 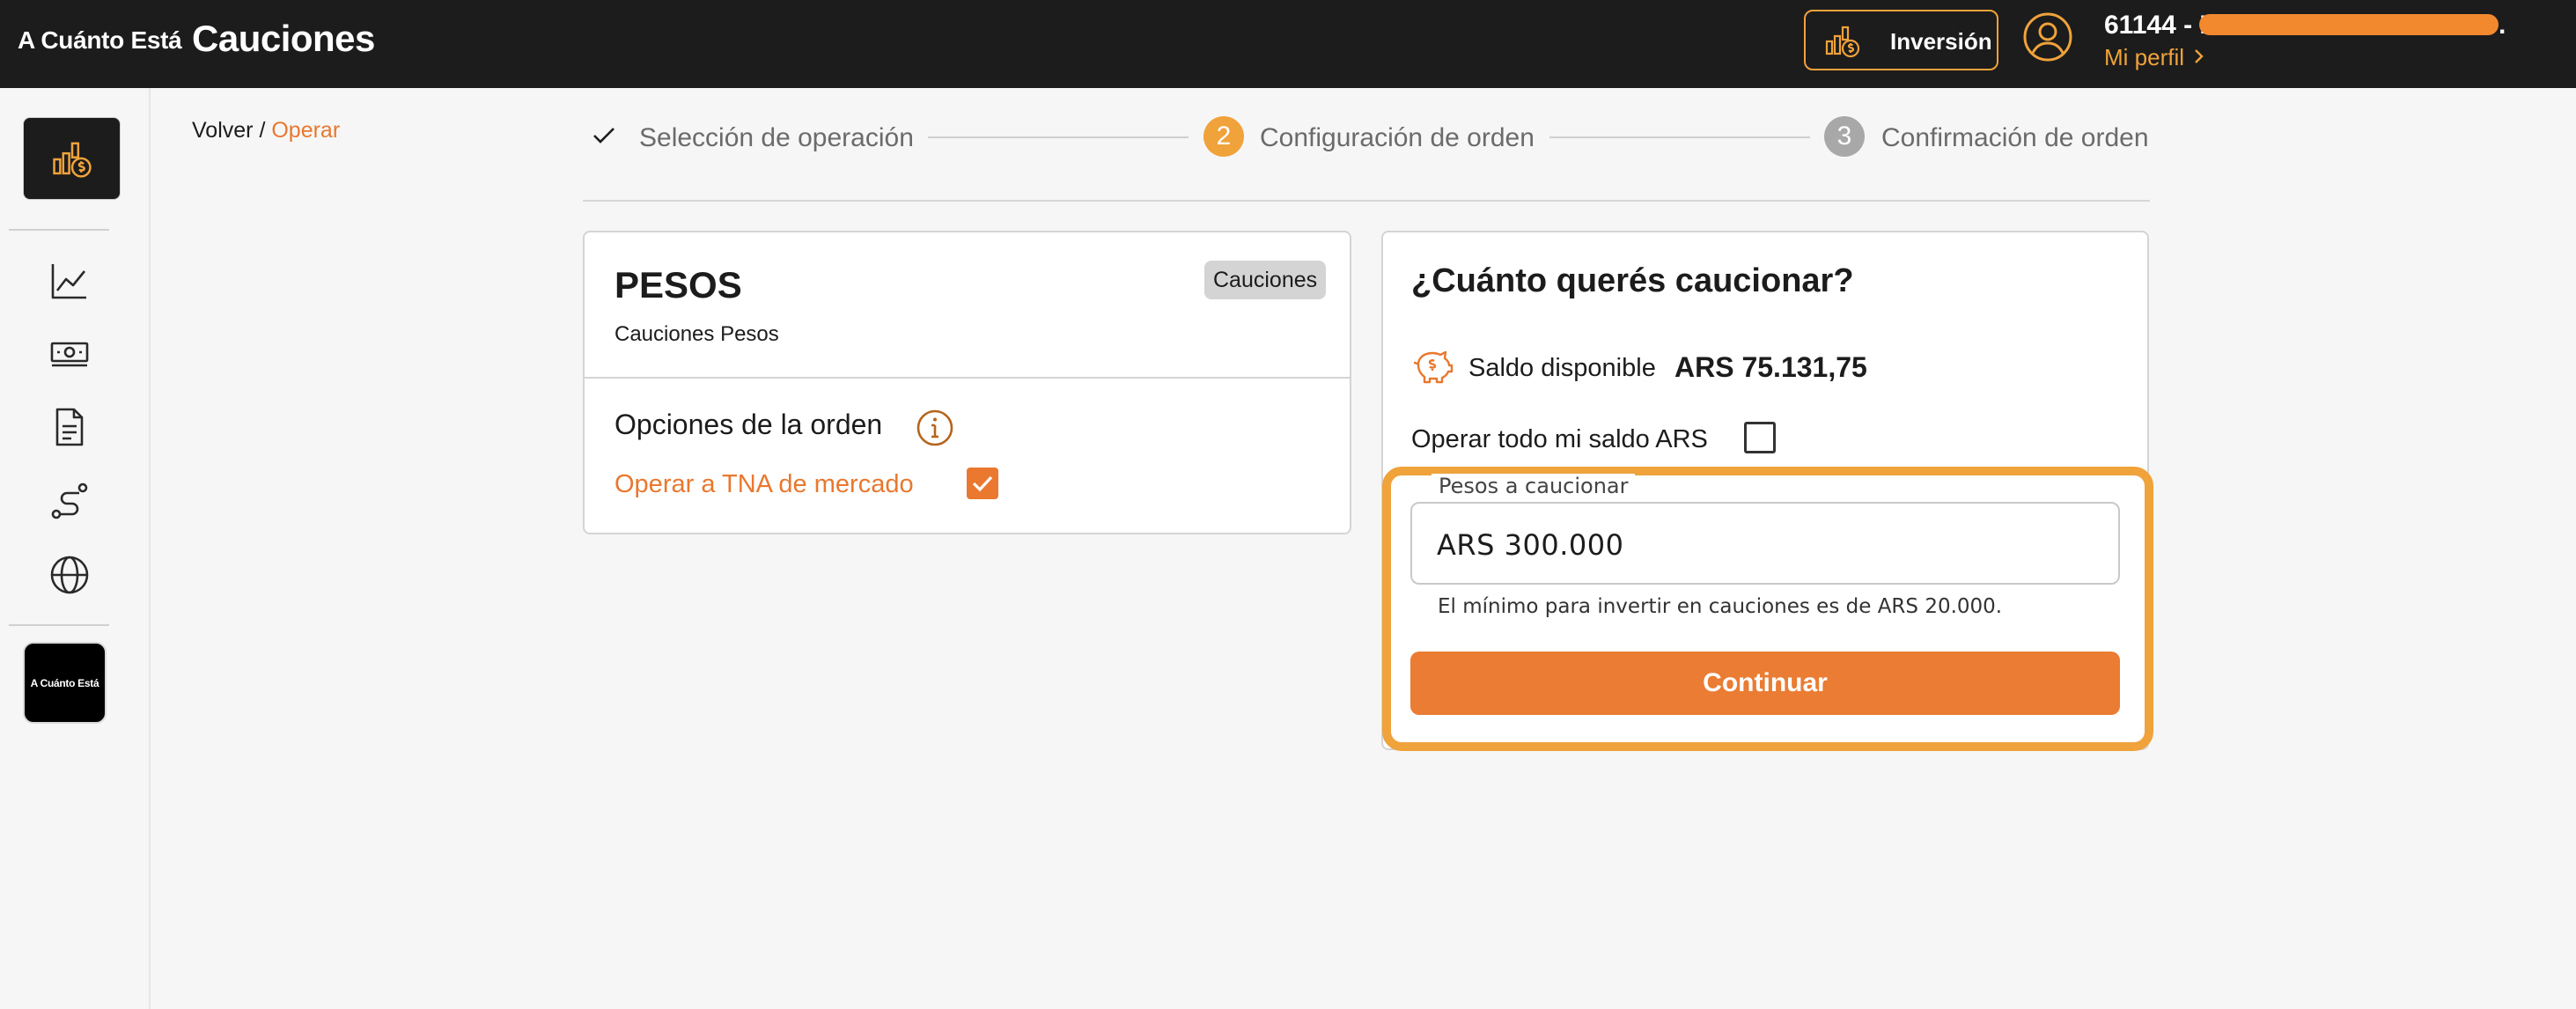 I want to click on amount-field, so click(x=1765, y=544).